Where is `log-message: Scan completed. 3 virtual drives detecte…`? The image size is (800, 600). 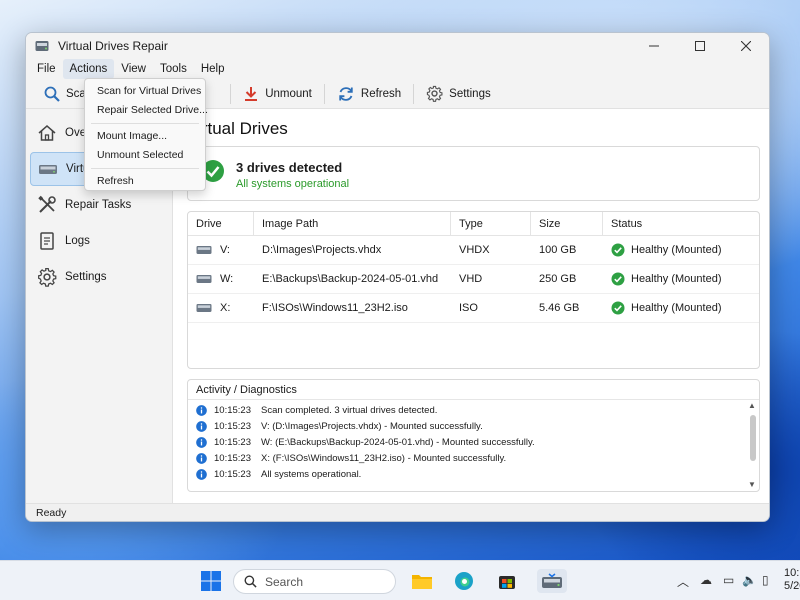 log-message: Scan completed. 3 virtual drives detecte… is located at coordinates (349, 410).